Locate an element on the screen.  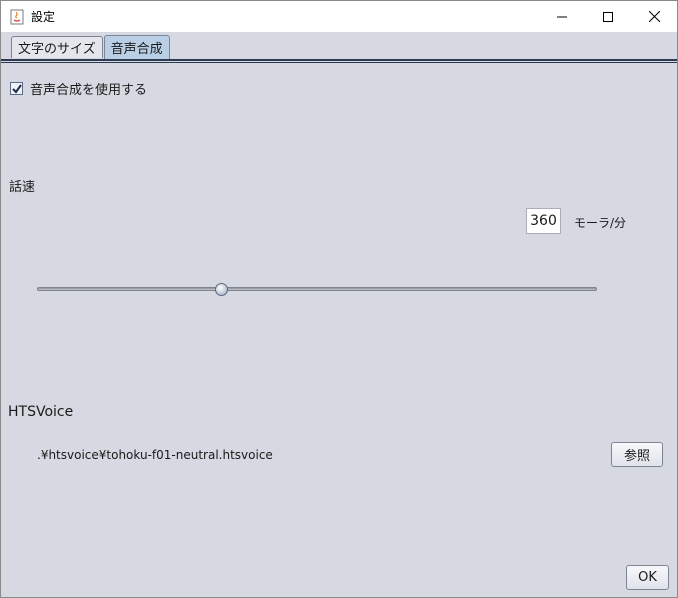
maximize-icon is located at coordinates (608, 16).